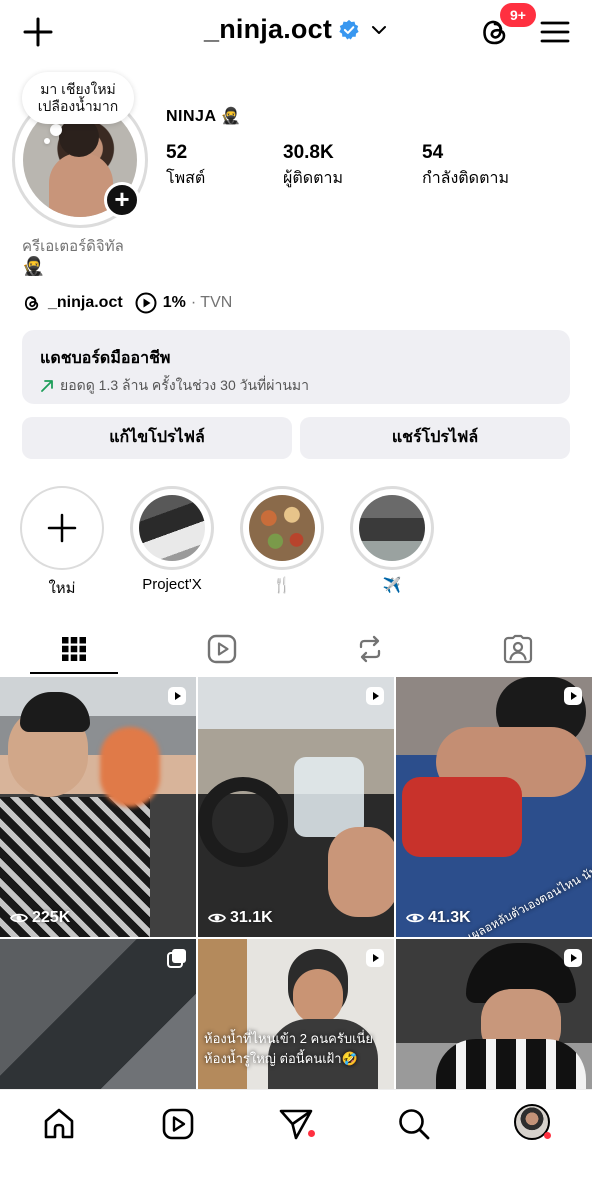 The image size is (592, 1200). What do you see at coordinates (47, 141) in the screenshot?
I see `note-bubble-tail-small` at bounding box center [47, 141].